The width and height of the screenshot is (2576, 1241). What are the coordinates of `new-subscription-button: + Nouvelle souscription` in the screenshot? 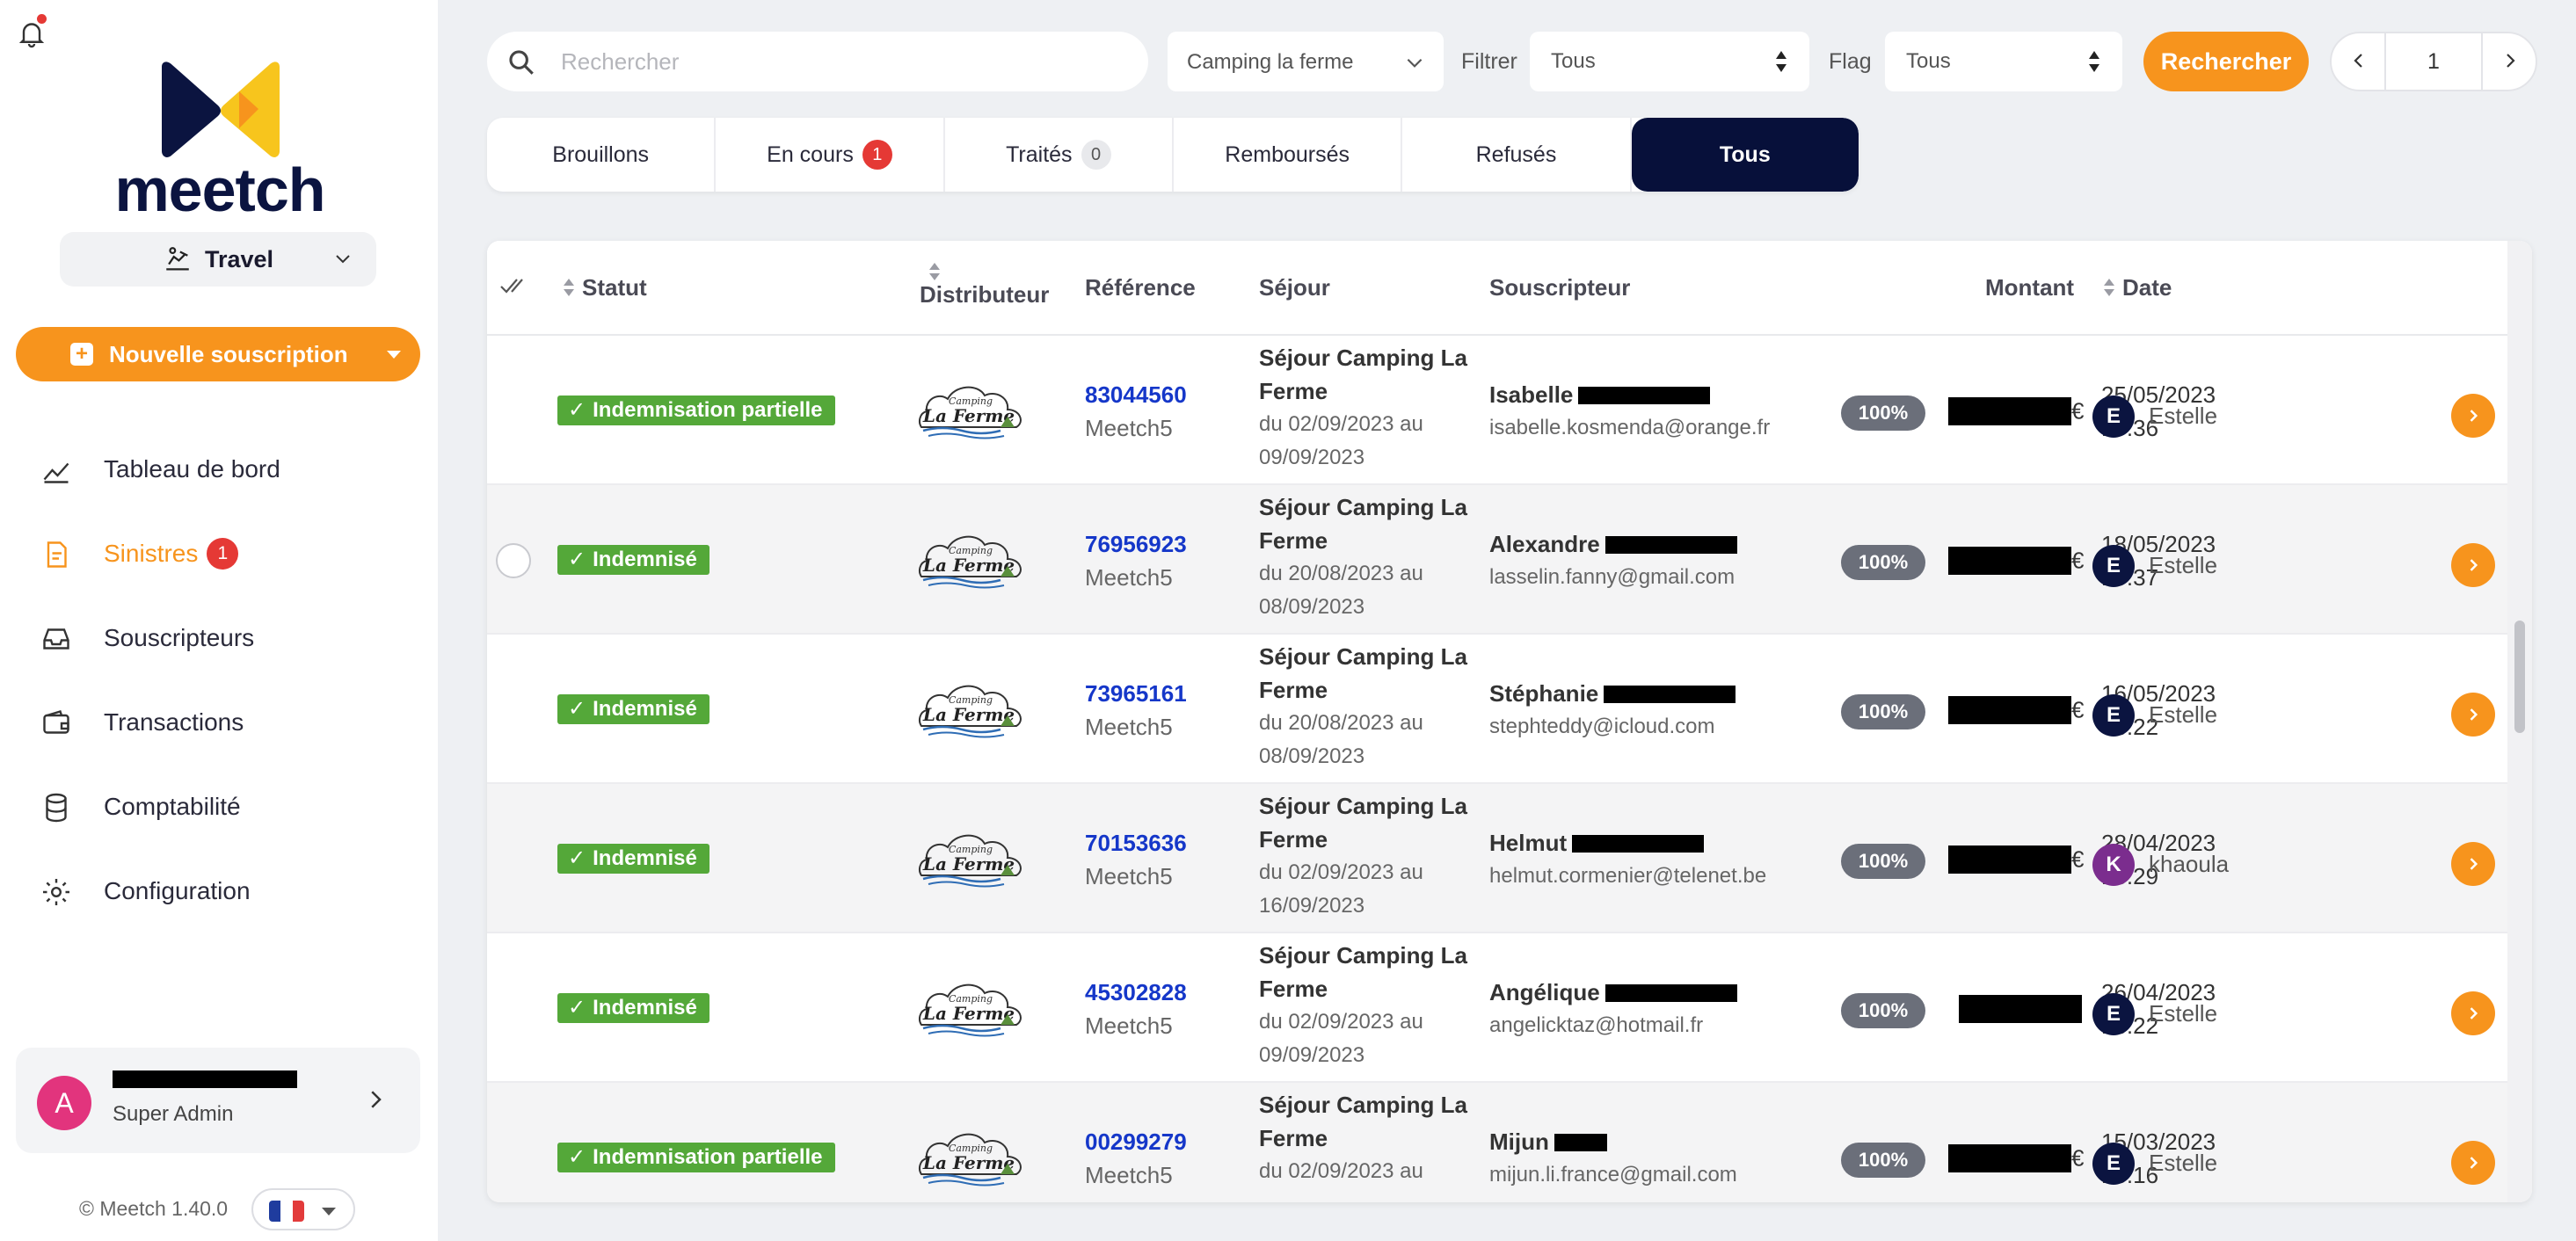 It's located at (218, 354).